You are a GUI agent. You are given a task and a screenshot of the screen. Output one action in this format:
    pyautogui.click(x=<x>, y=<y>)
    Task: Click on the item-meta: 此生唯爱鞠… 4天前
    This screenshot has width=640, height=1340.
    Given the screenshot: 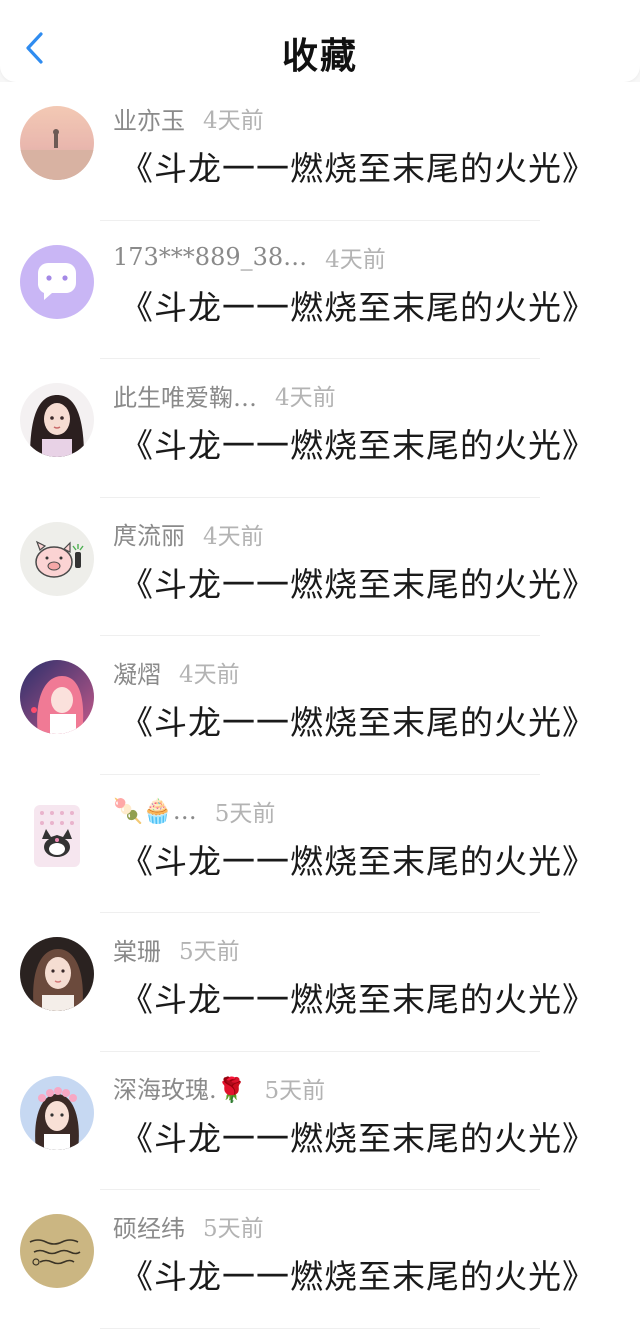 What is the action you would take?
    pyautogui.click(x=224, y=395)
    